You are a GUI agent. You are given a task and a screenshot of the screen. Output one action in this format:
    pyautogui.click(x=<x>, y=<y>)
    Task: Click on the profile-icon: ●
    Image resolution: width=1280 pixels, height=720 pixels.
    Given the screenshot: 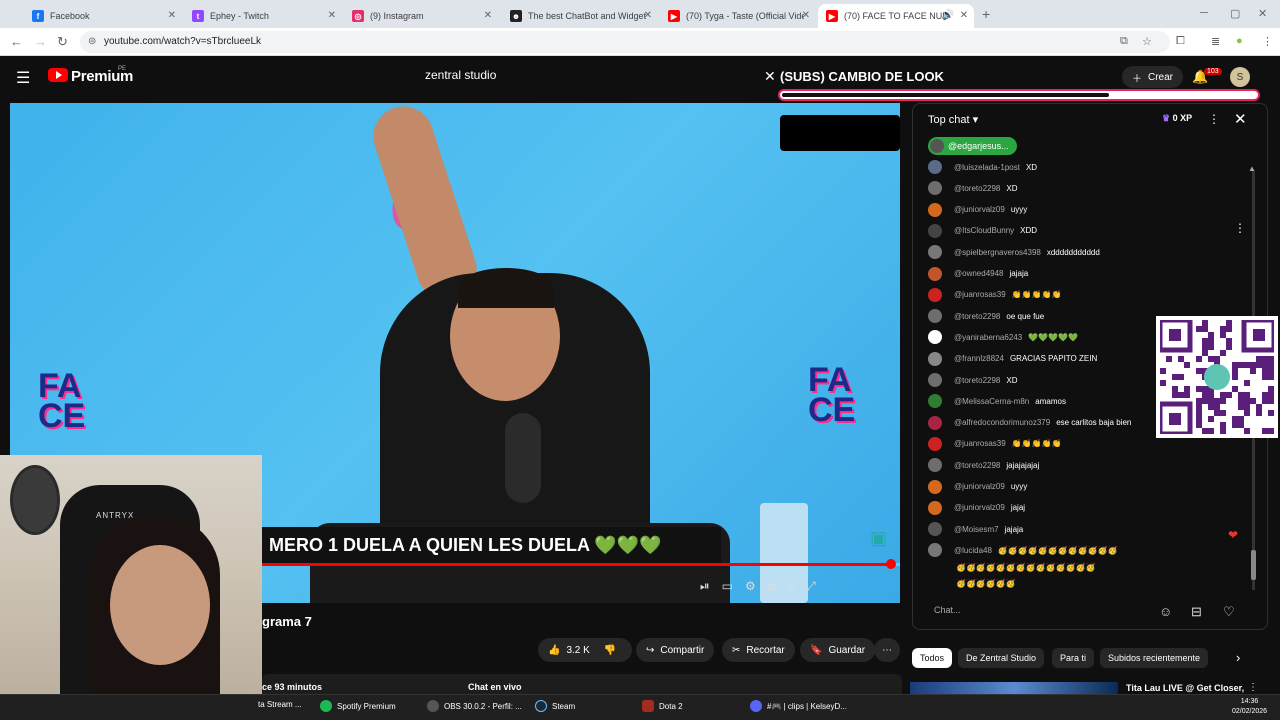 What is the action you would take?
    pyautogui.click(x=1239, y=41)
    